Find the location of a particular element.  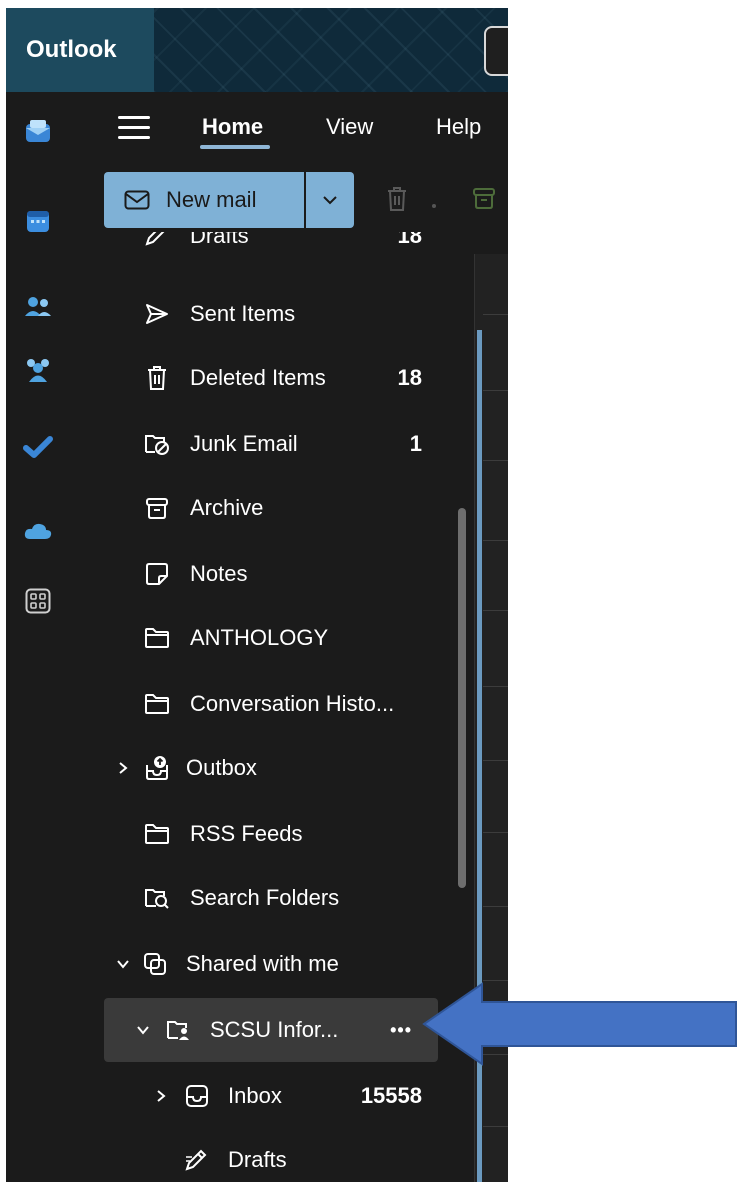

folder-inbox: Inbox 15558 is located at coordinates (271, 1096).